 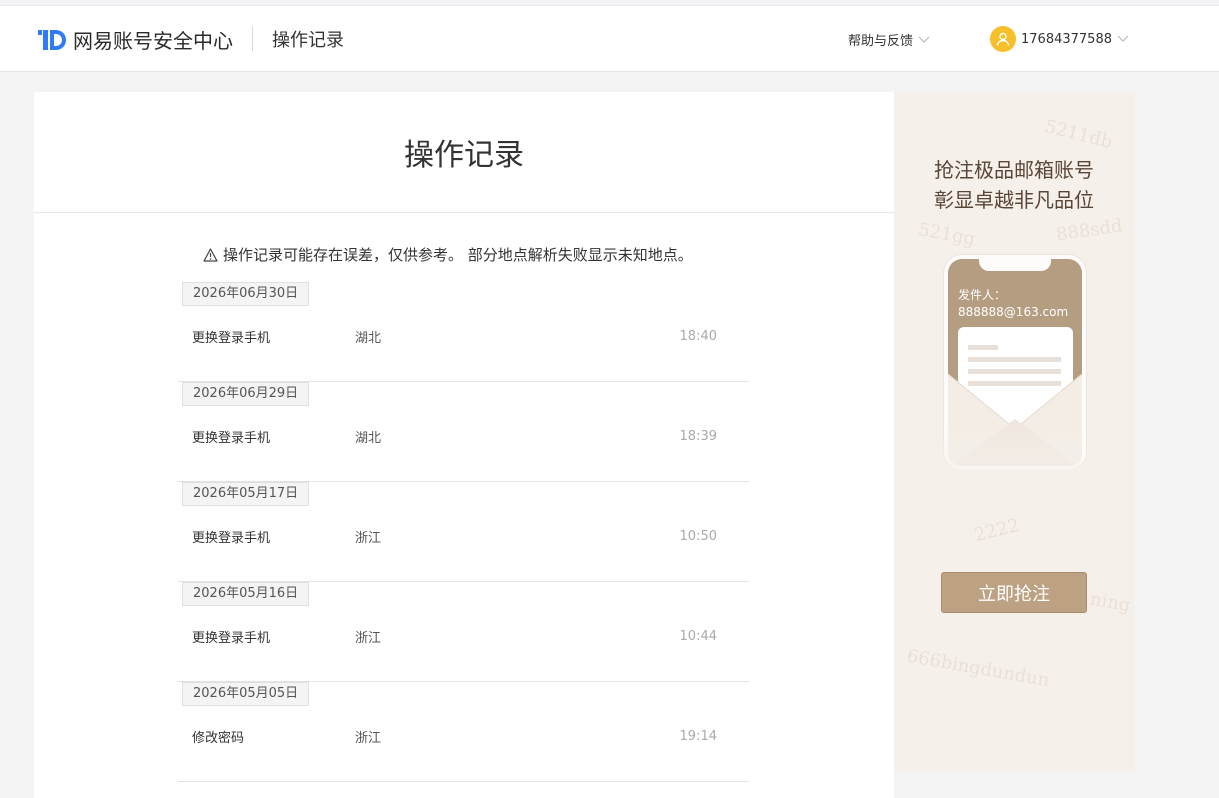 I want to click on record-date: 2026年06月29日, so click(x=246, y=394).